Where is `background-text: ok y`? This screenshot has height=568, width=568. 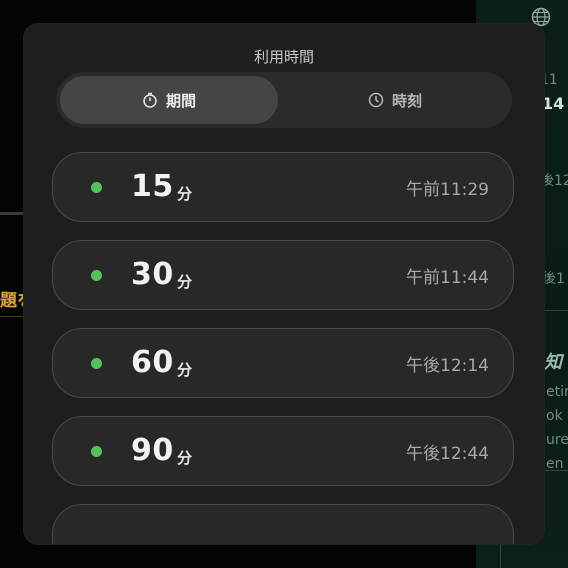 background-text: ok y is located at coordinates (557, 416).